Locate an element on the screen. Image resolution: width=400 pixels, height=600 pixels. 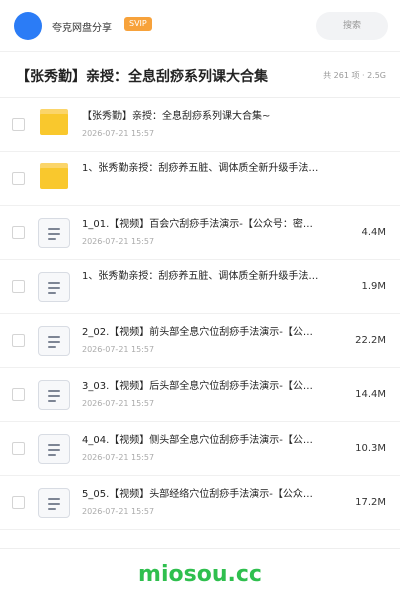
footer-divider is located at coordinates (200, 548).